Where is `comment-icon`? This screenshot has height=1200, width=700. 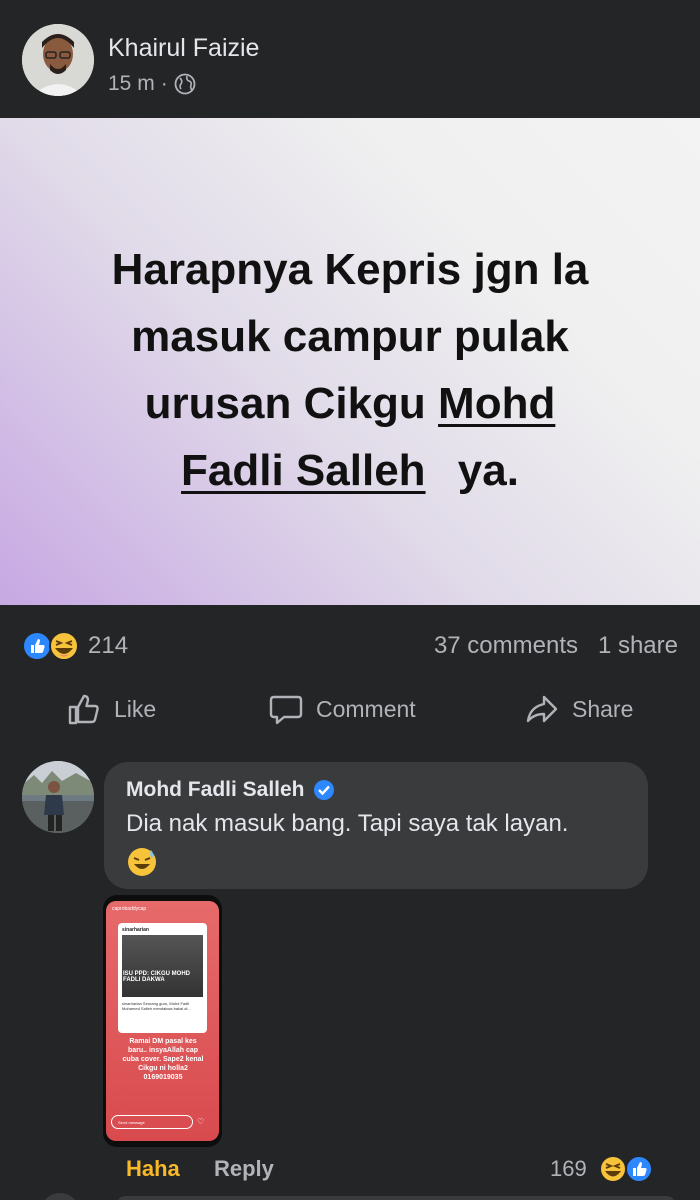
comment-icon is located at coordinates (286, 710).